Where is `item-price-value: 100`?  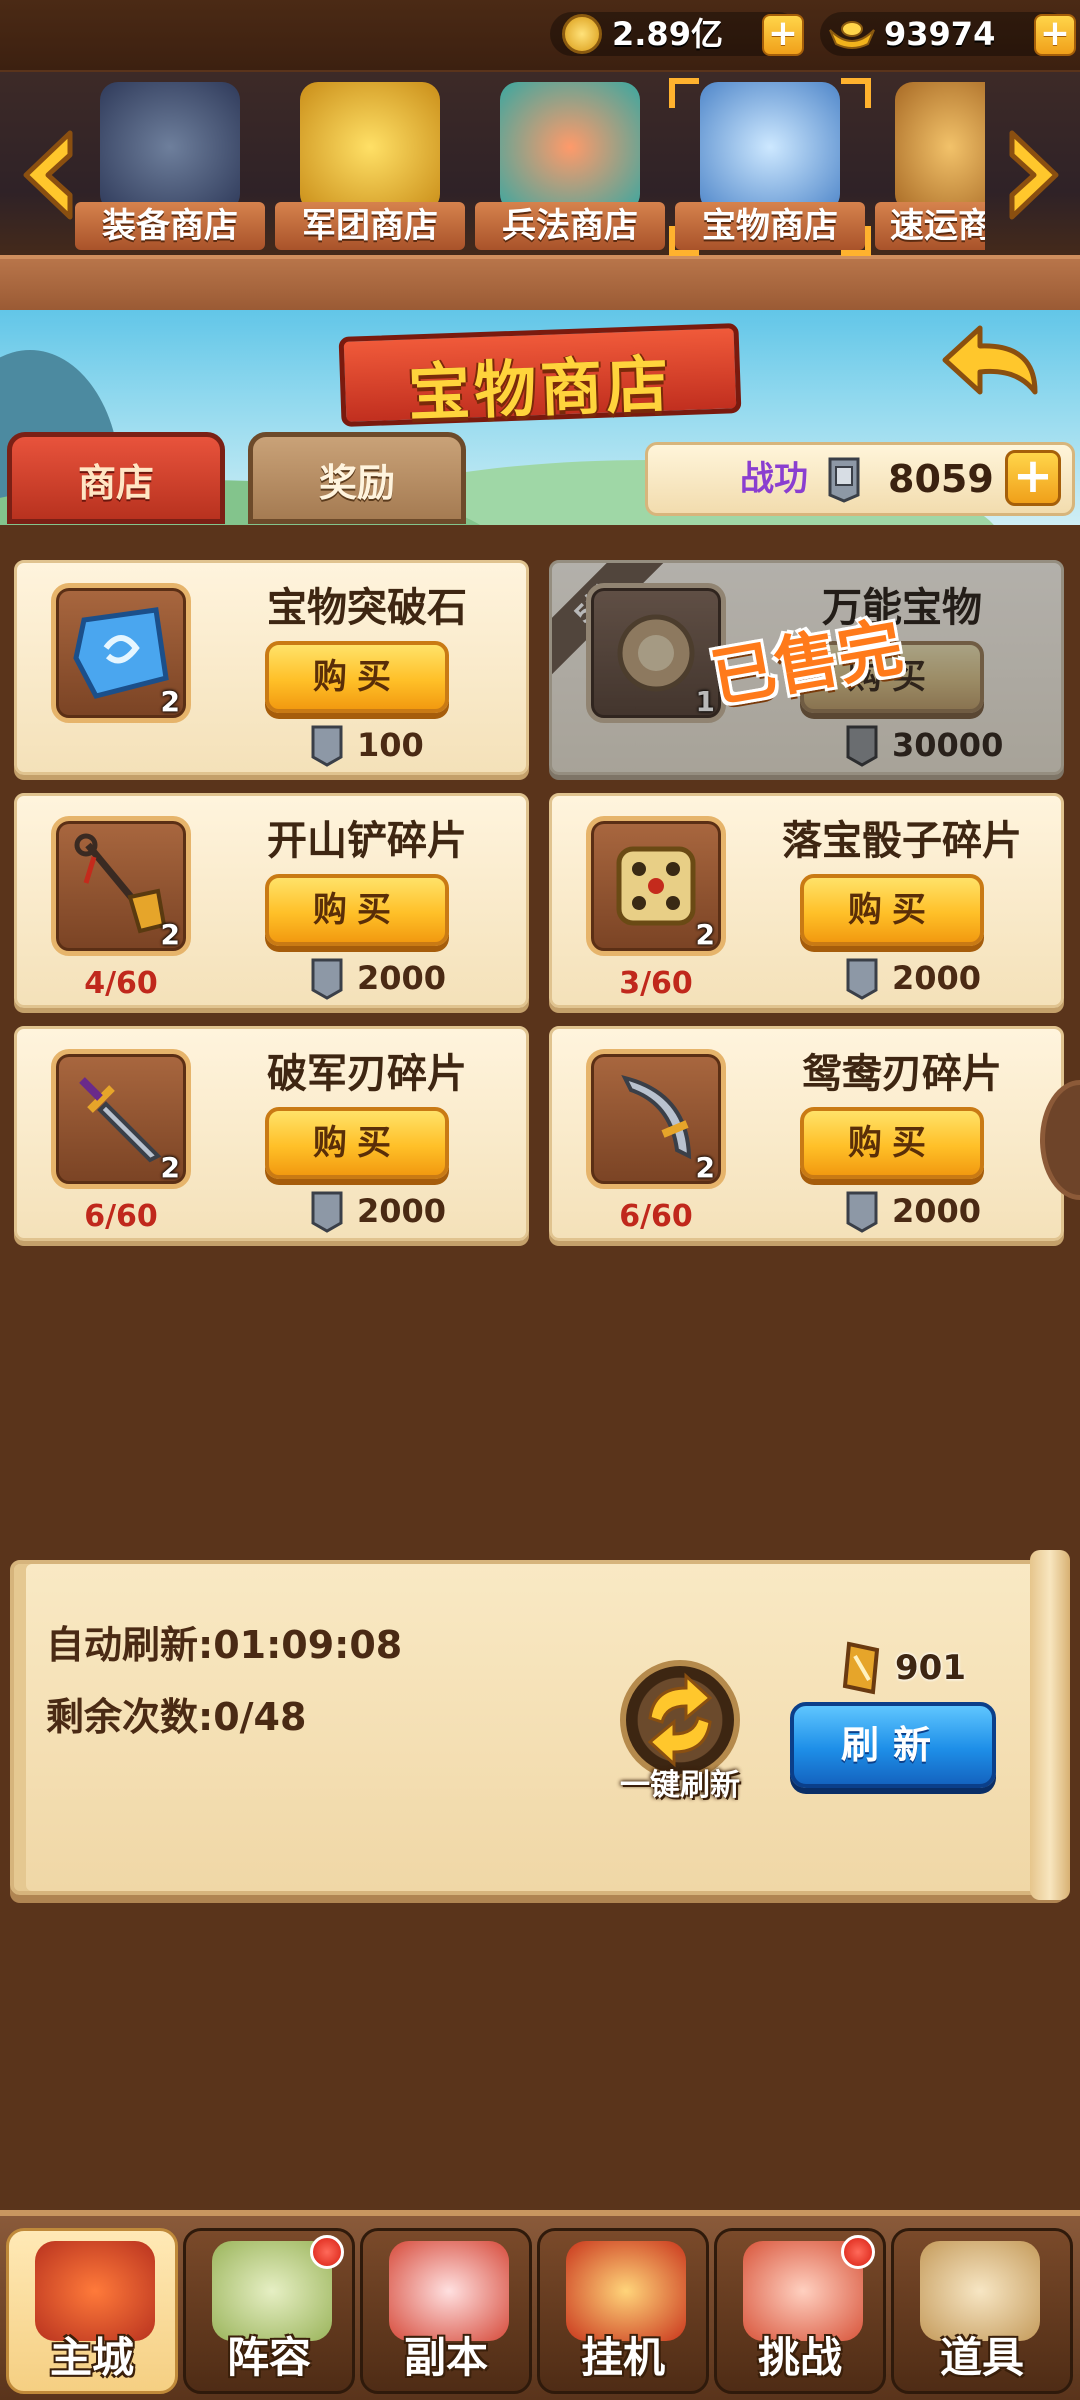
item-price-value: 100 is located at coordinates (390, 745).